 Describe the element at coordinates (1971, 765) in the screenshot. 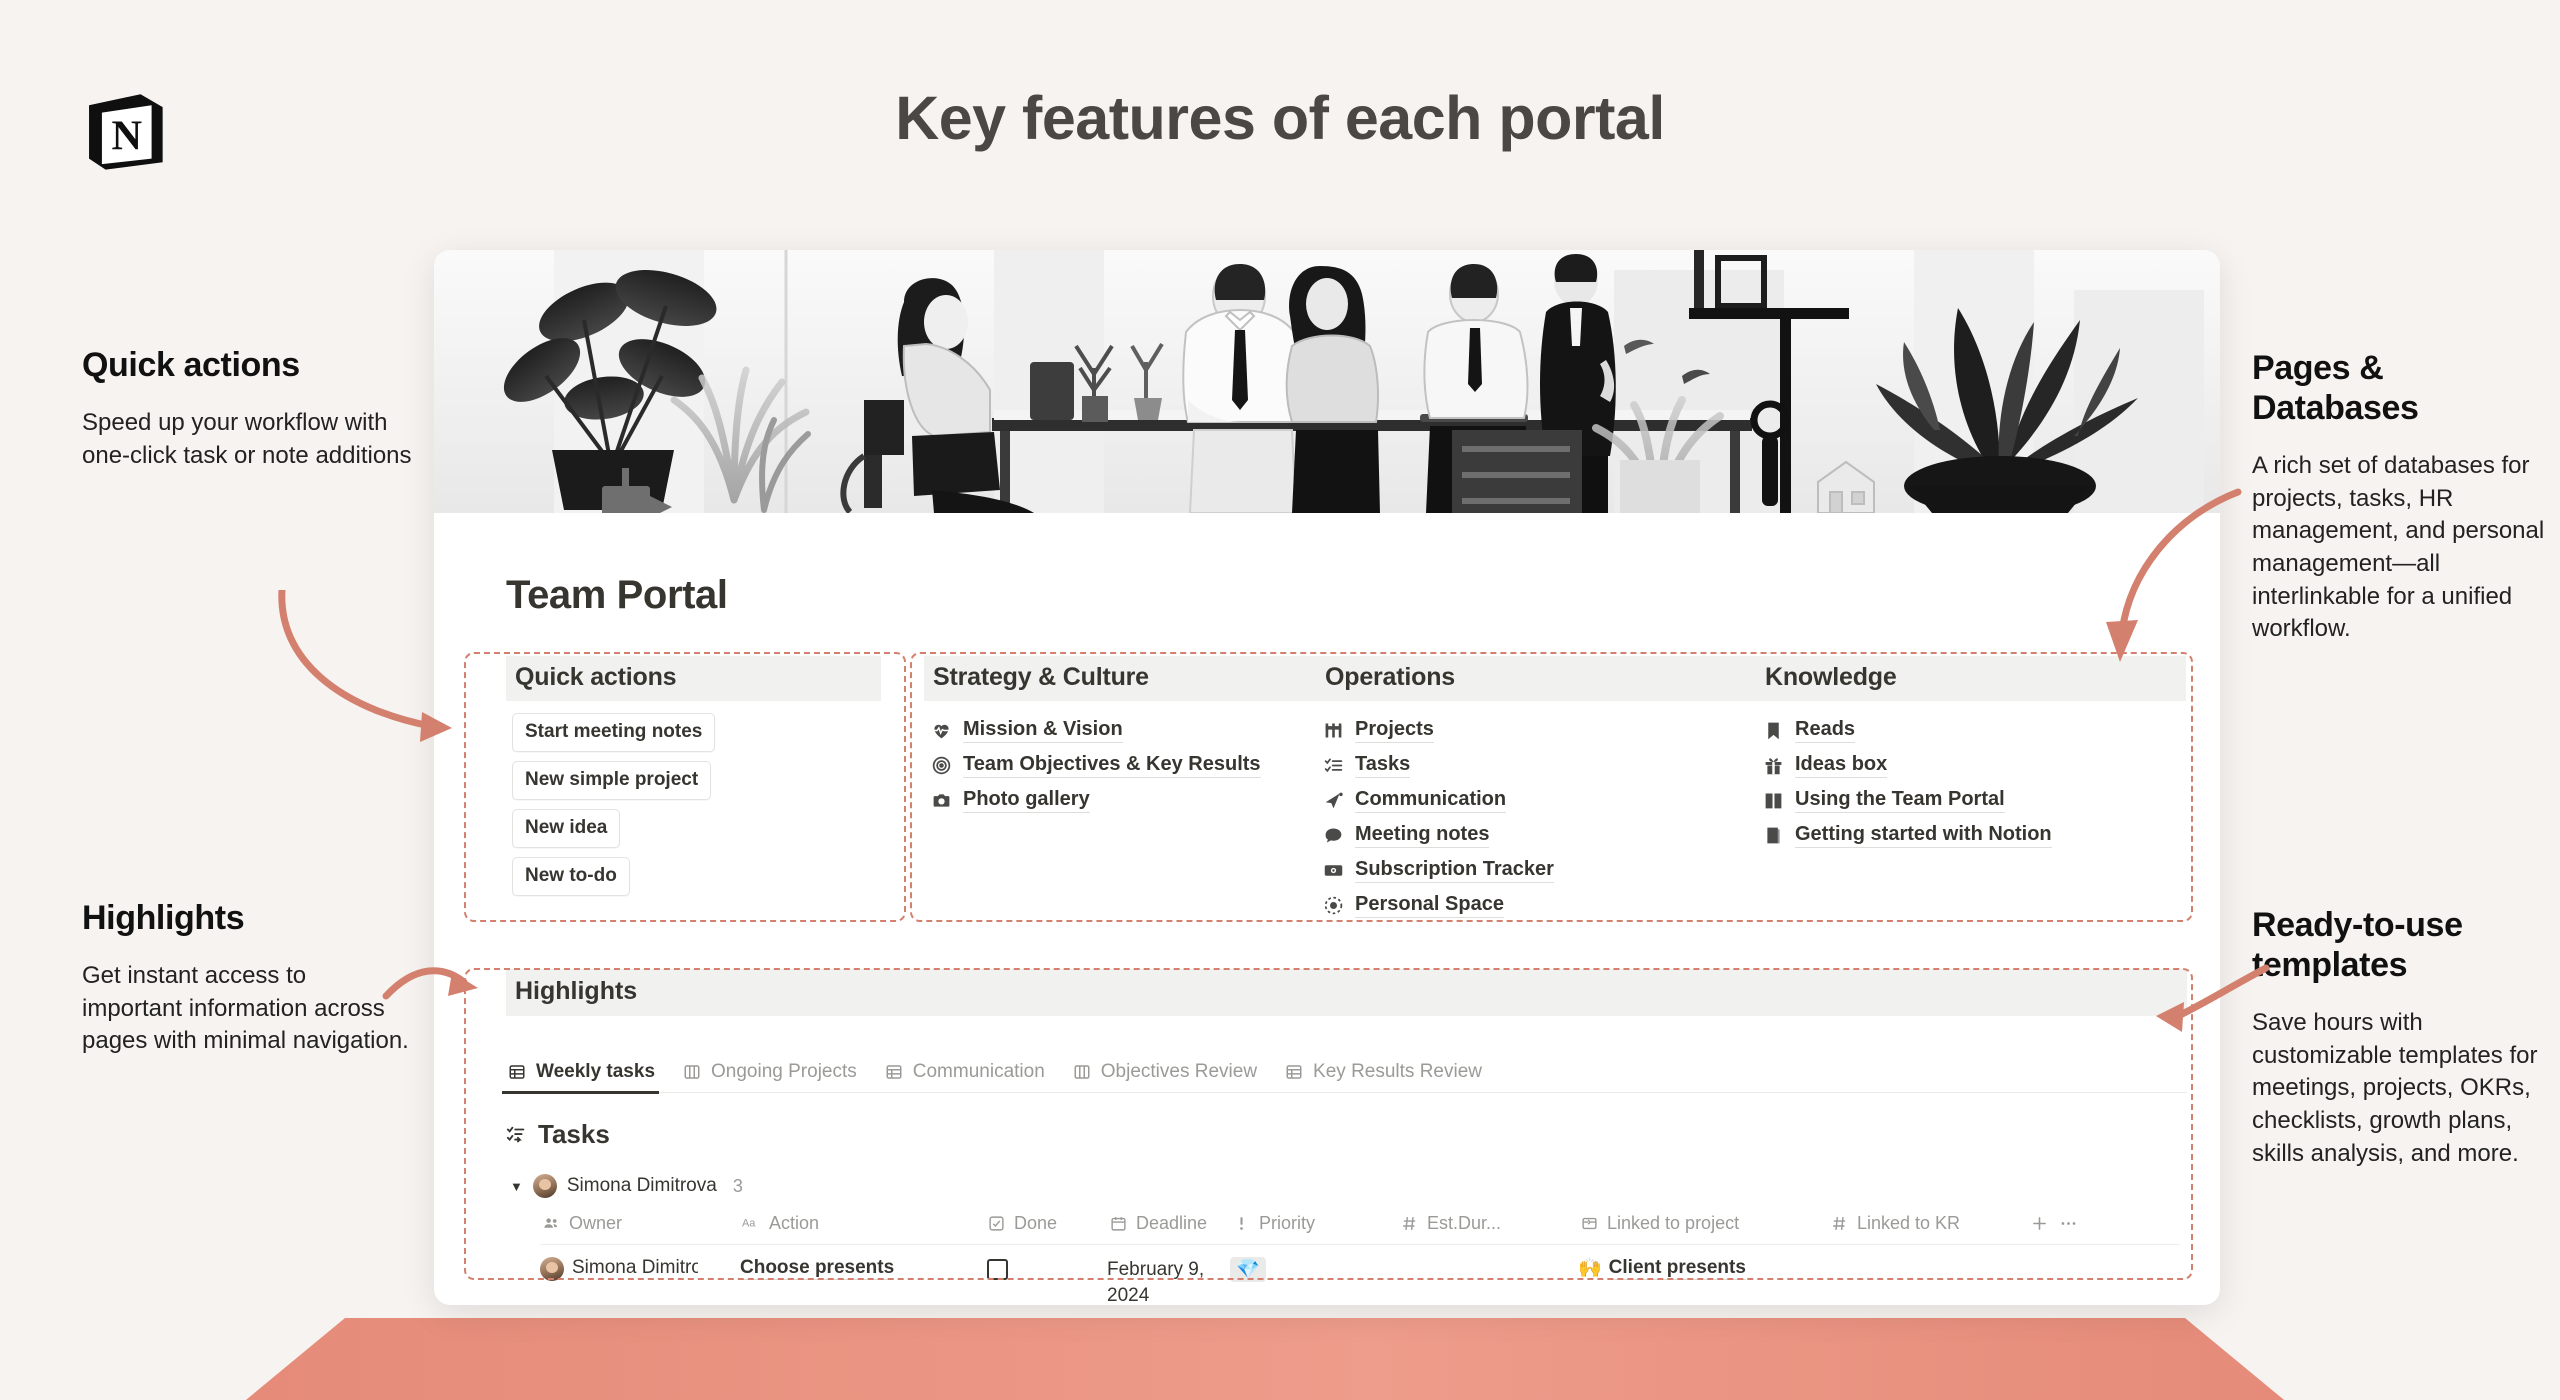

I see `link-ideas-box: Ideas box` at that location.